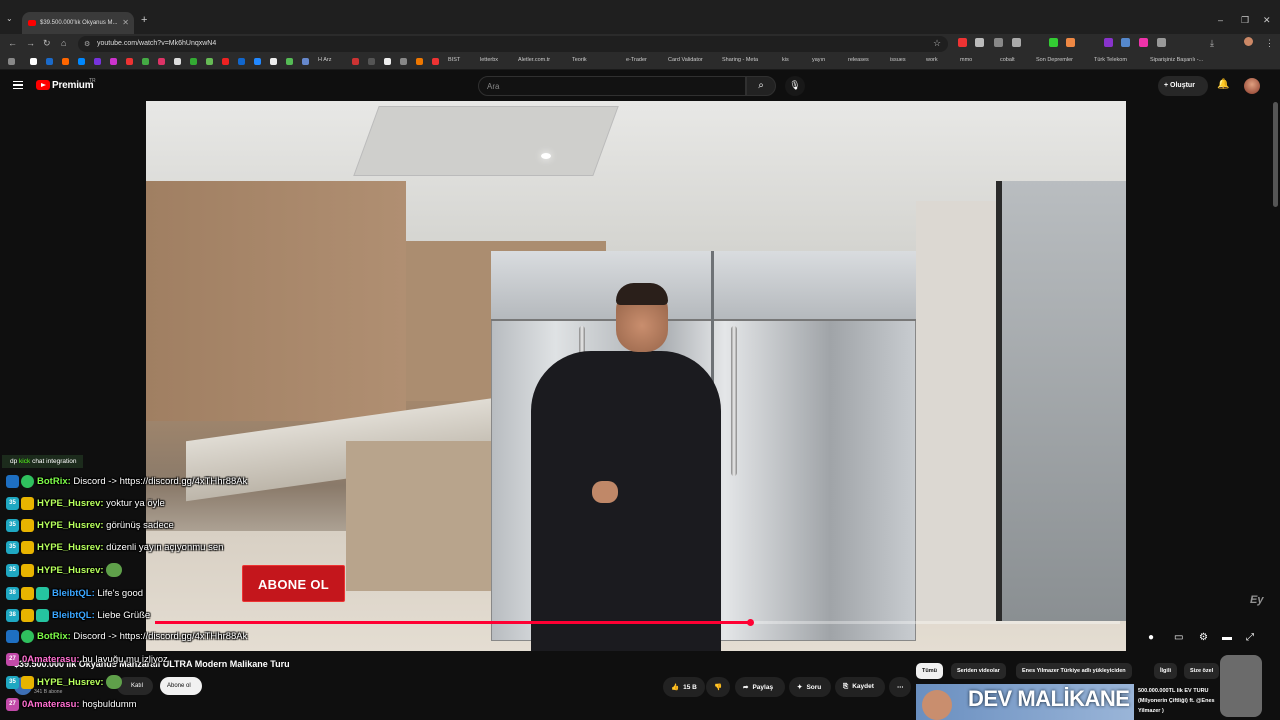 This screenshot has height=720, width=1280. I want to click on bookmark-aletler: Aletler.com.tr, so click(534, 60).